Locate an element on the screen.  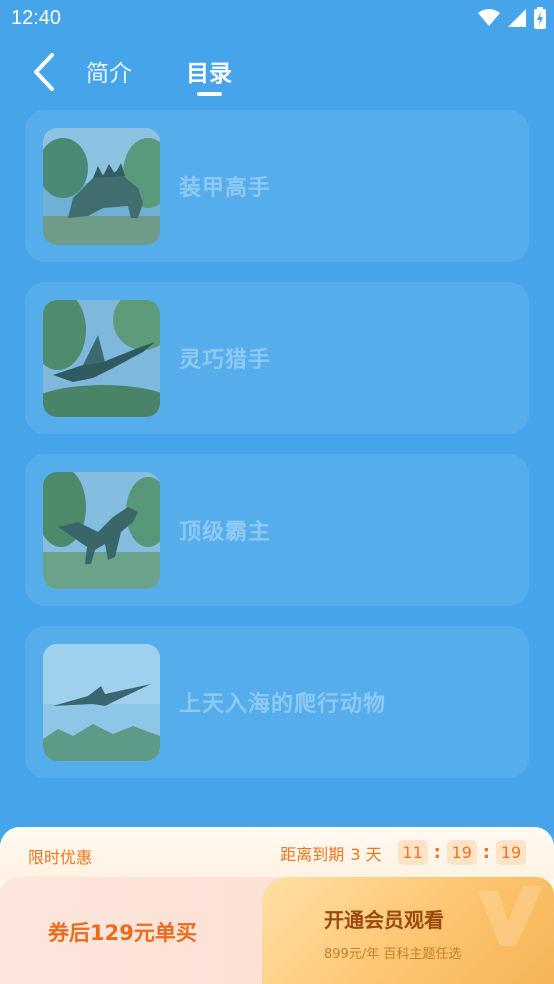
countdown-seconds: 19 is located at coordinates (511, 852).